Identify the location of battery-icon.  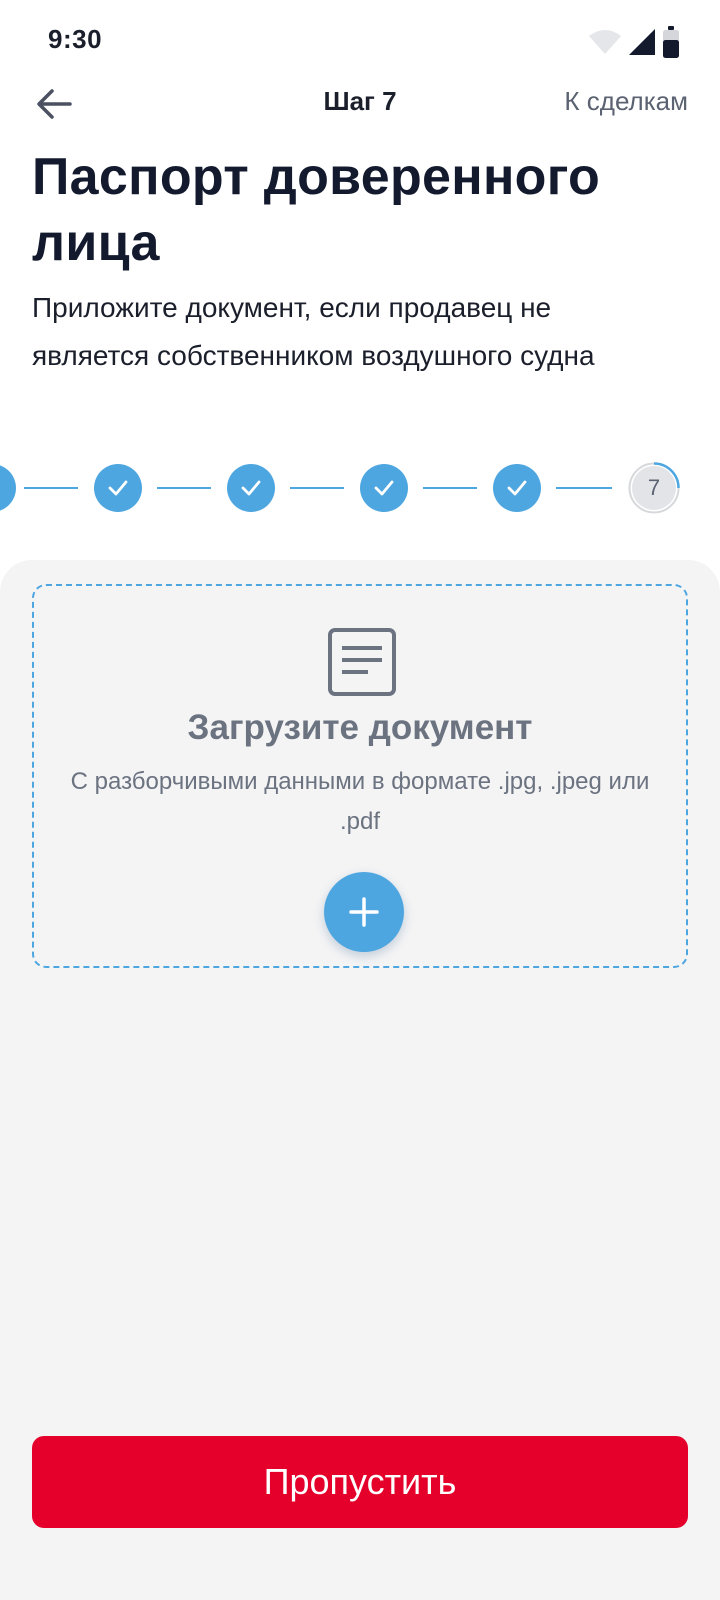
(671, 42).